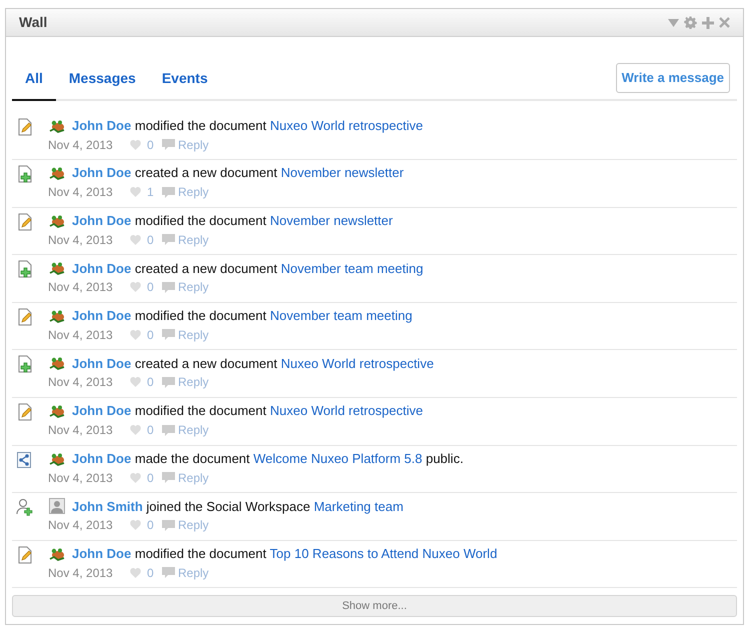 Image resolution: width=750 pixels, height=630 pixels. Describe the element at coordinates (242, 316) in the screenshot. I see `activity-text: John Doe modified the document November team meeting` at that location.